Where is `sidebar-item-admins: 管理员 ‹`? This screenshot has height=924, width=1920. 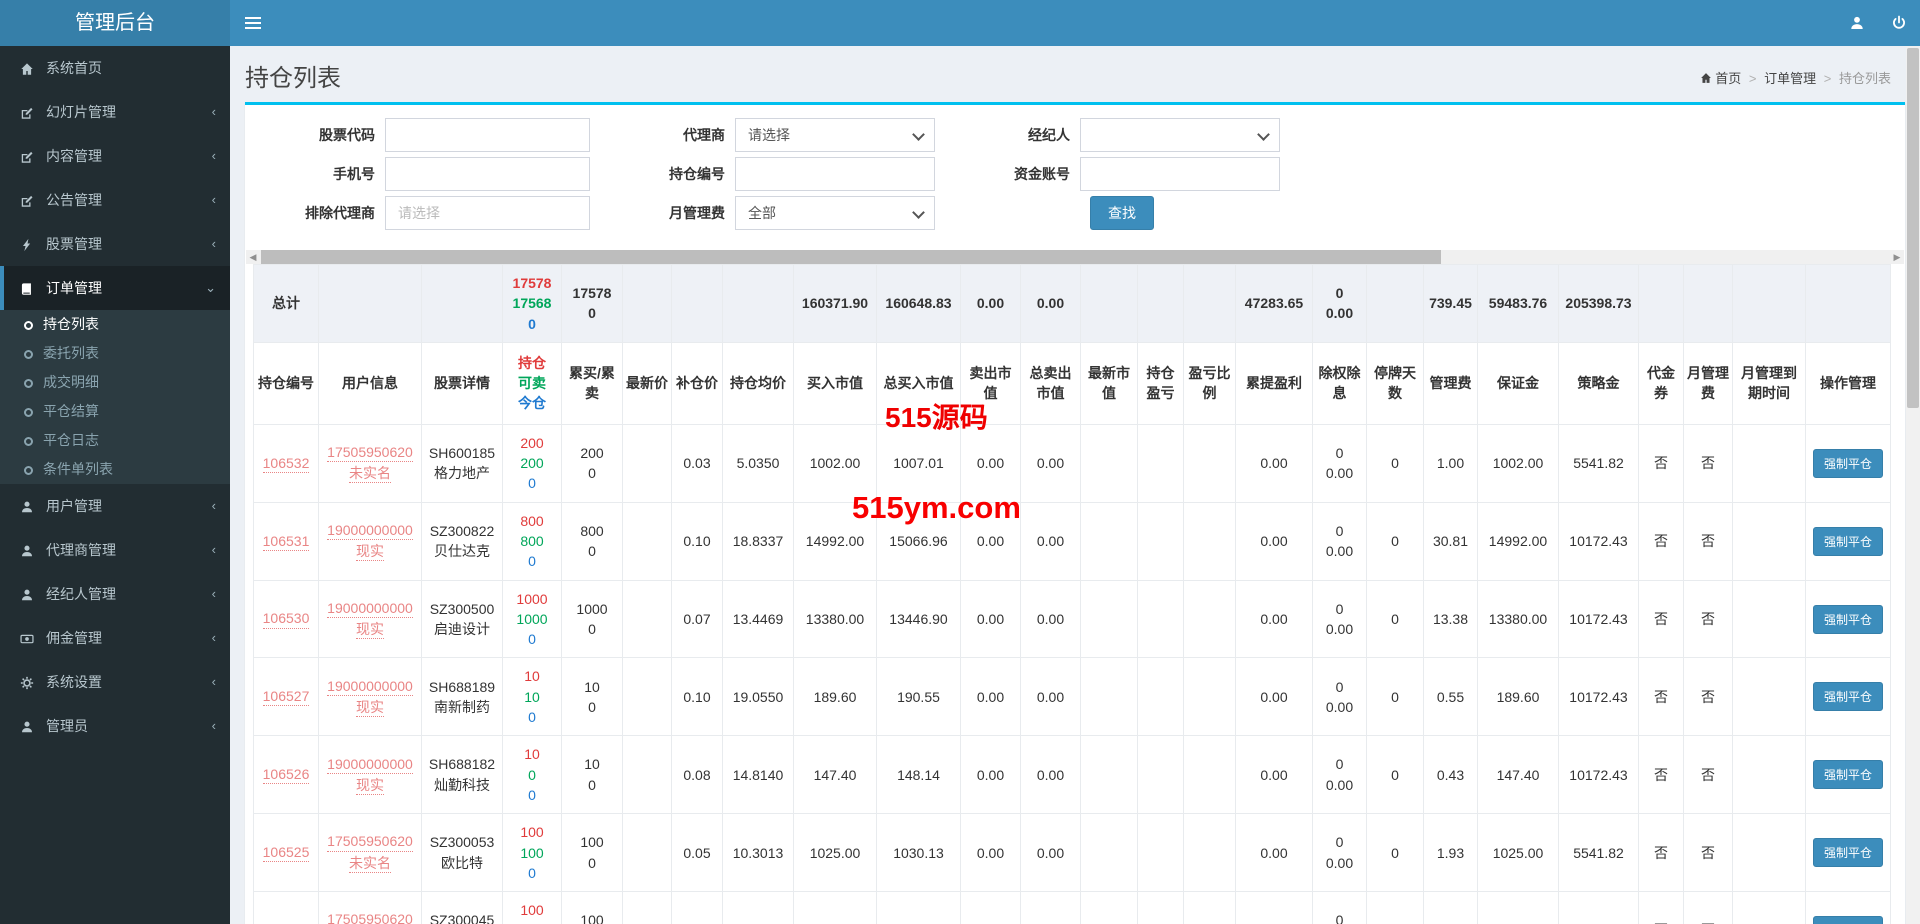 sidebar-item-admins: 管理员 ‹ is located at coordinates (115, 726).